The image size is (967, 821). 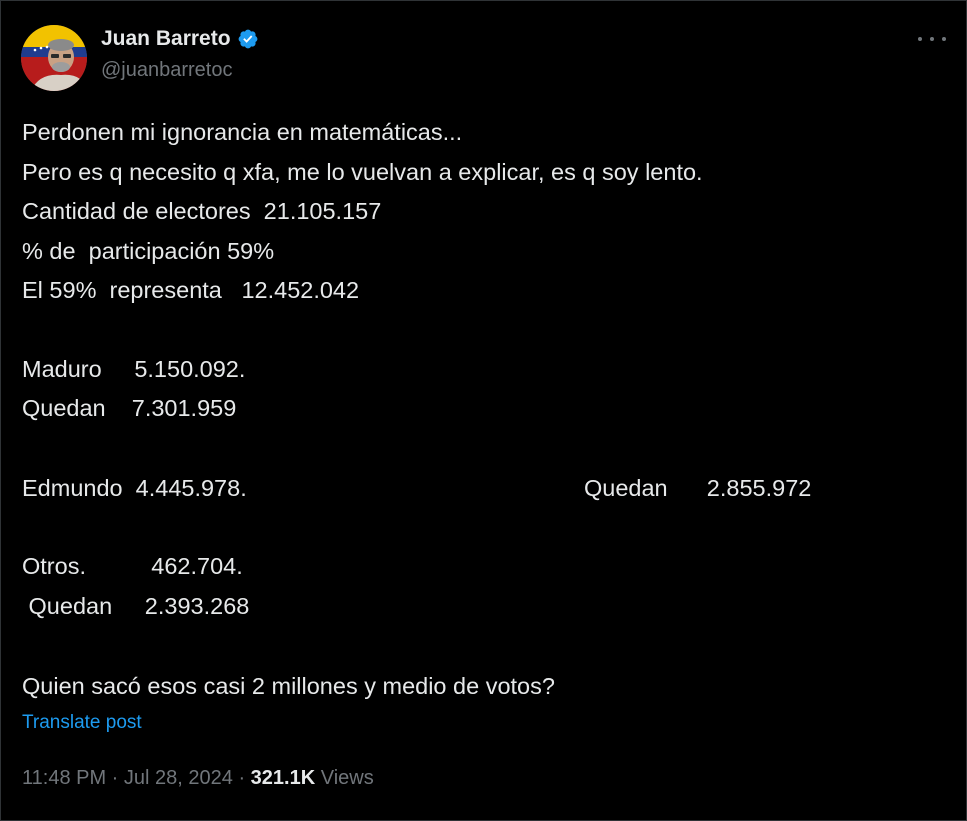 What do you see at coordinates (202, 211) in the screenshot?
I see `post-line: Cantidad de electores 21.105.157` at bounding box center [202, 211].